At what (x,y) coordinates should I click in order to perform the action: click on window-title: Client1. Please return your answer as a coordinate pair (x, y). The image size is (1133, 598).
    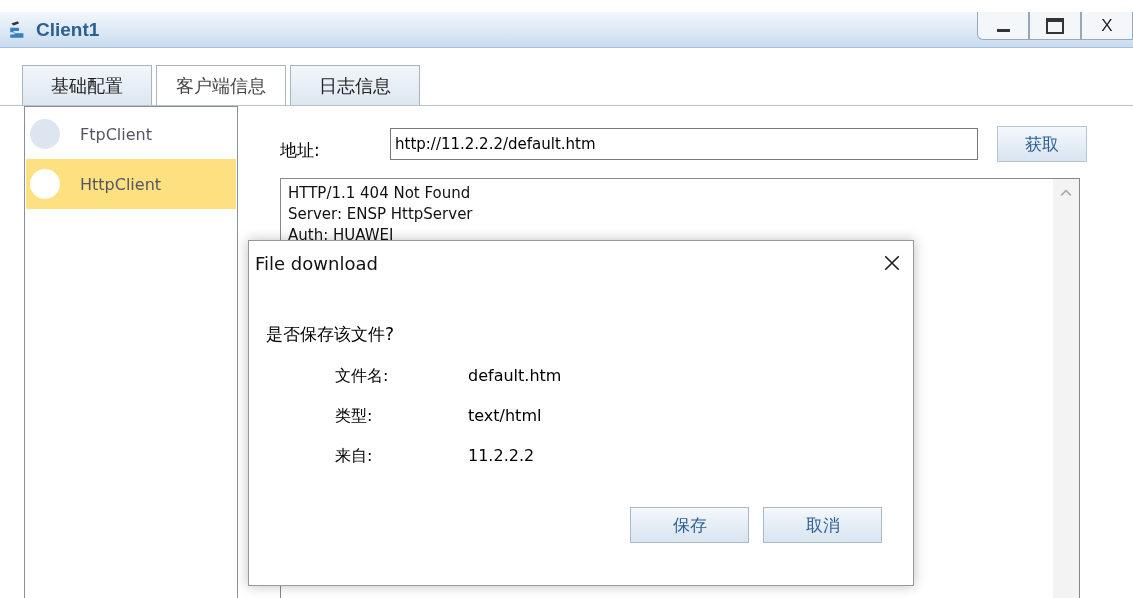
    Looking at the image, I should click on (68, 29).